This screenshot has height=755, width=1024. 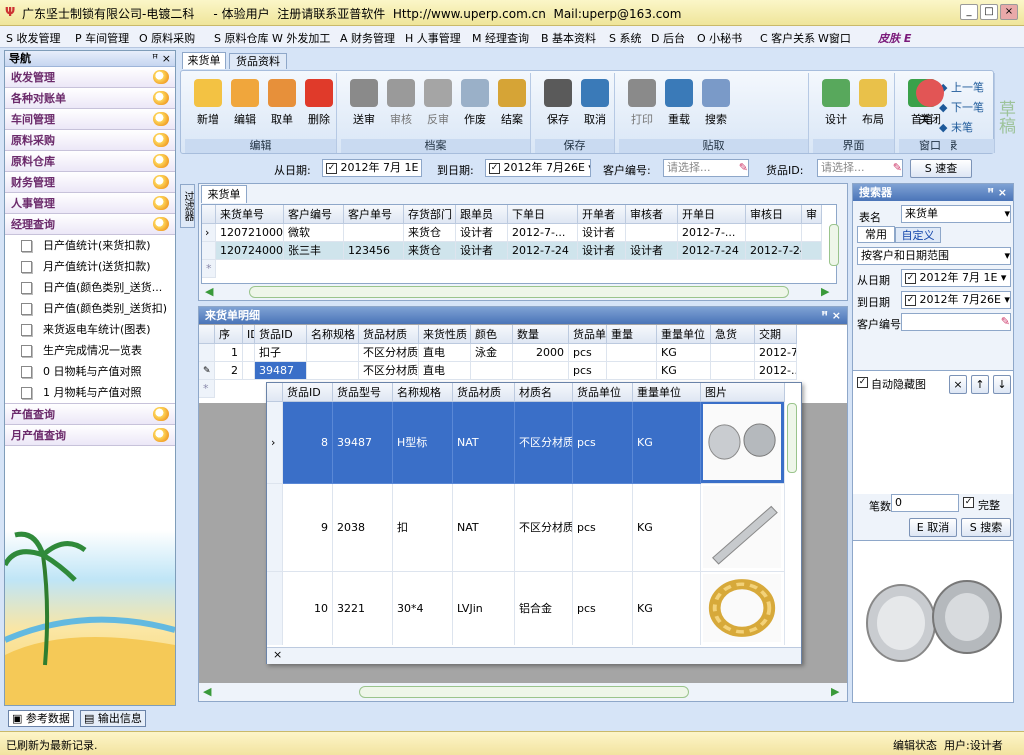 What do you see at coordinates (934, 256) in the screenshot?
I see `range-select: 按客户和日期范围 ▾` at bounding box center [934, 256].